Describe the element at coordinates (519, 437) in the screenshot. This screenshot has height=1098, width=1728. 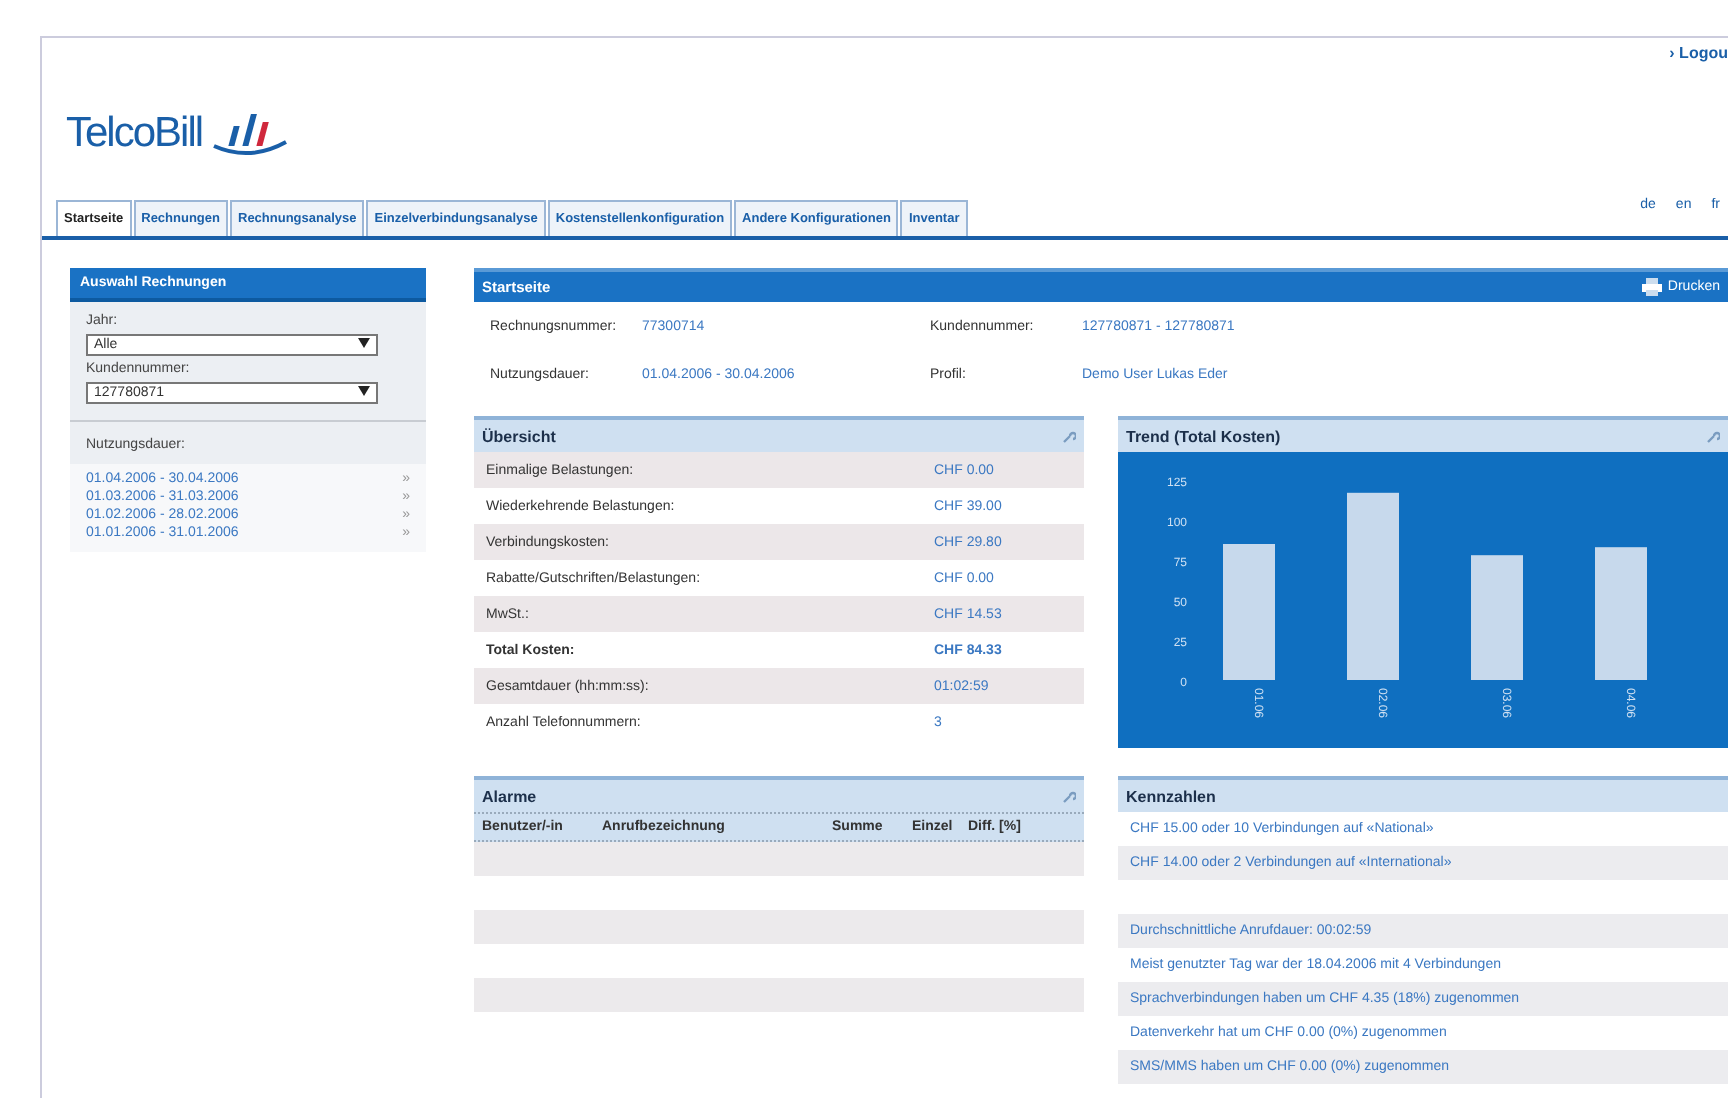
I see `panel-title: Übersicht` at that location.